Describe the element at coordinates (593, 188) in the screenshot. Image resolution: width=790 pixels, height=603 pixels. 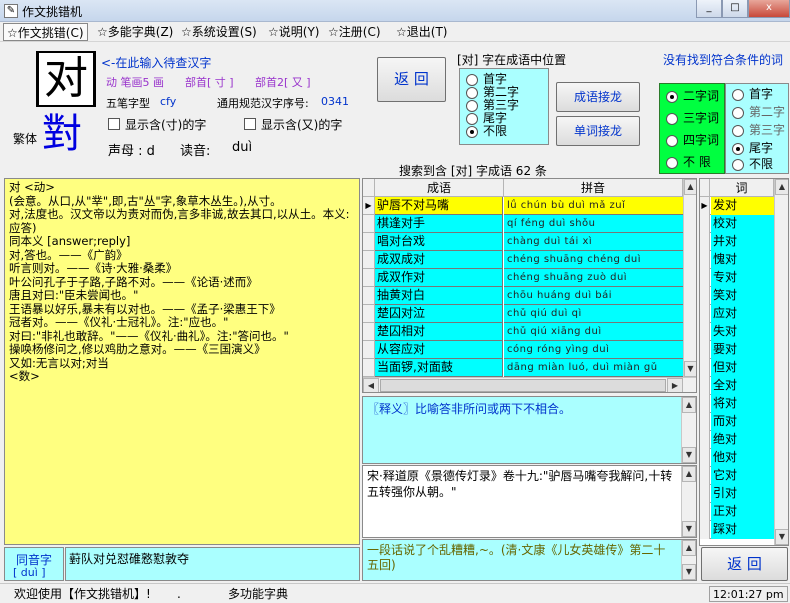
I see `column-header-pinyin: 拼音` at that location.